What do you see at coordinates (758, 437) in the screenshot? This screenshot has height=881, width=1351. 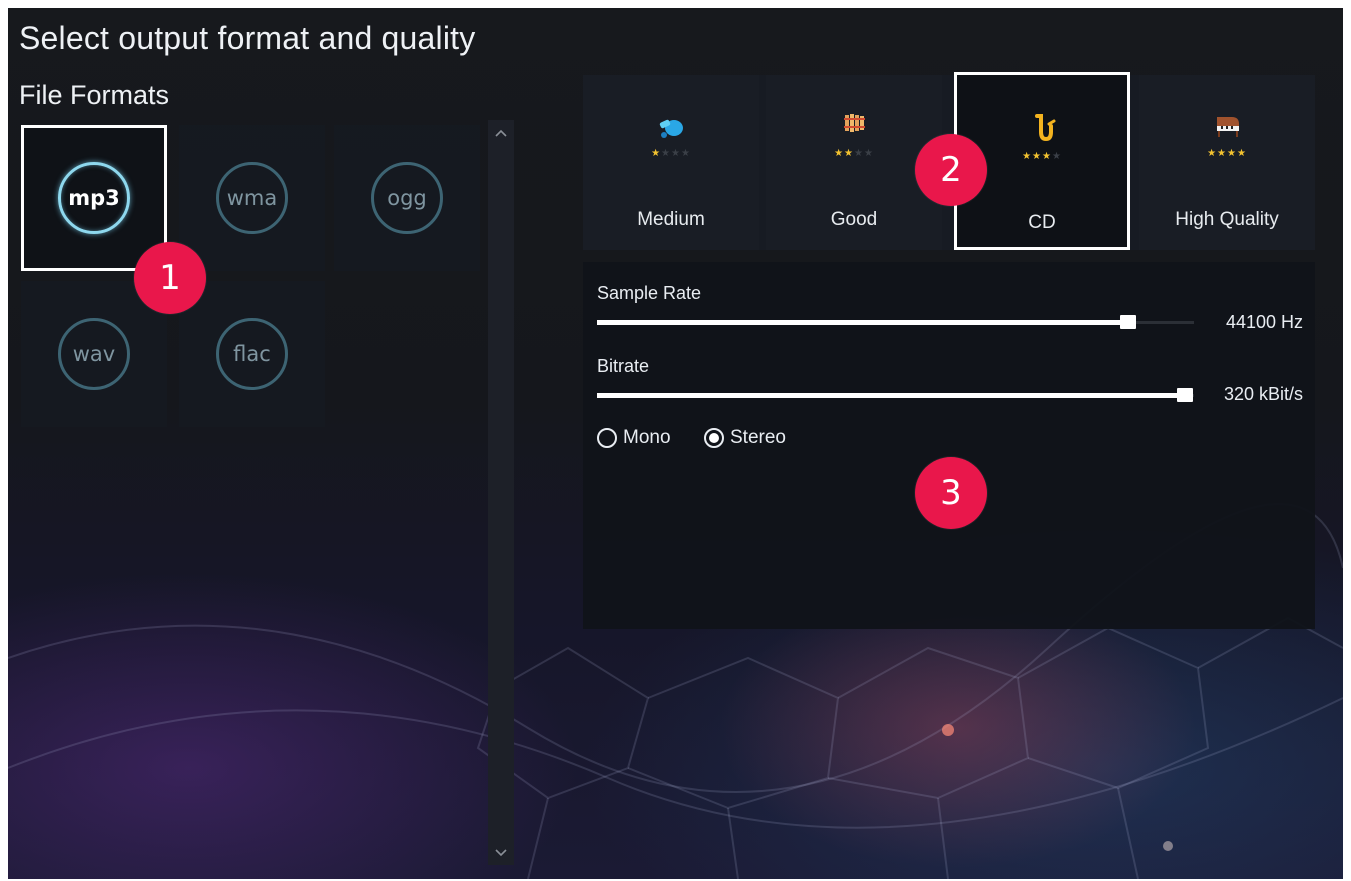 I see `stereo-radio-label: Stereo` at bounding box center [758, 437].